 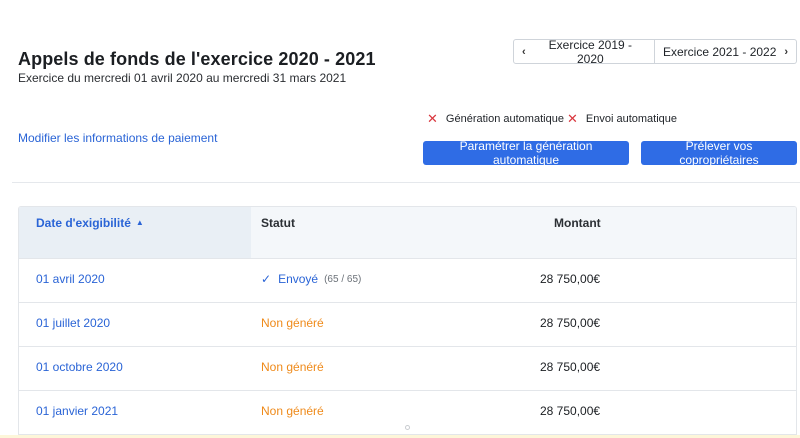 I want to click on sorted-column-highlight, so click(x=135, y=232).